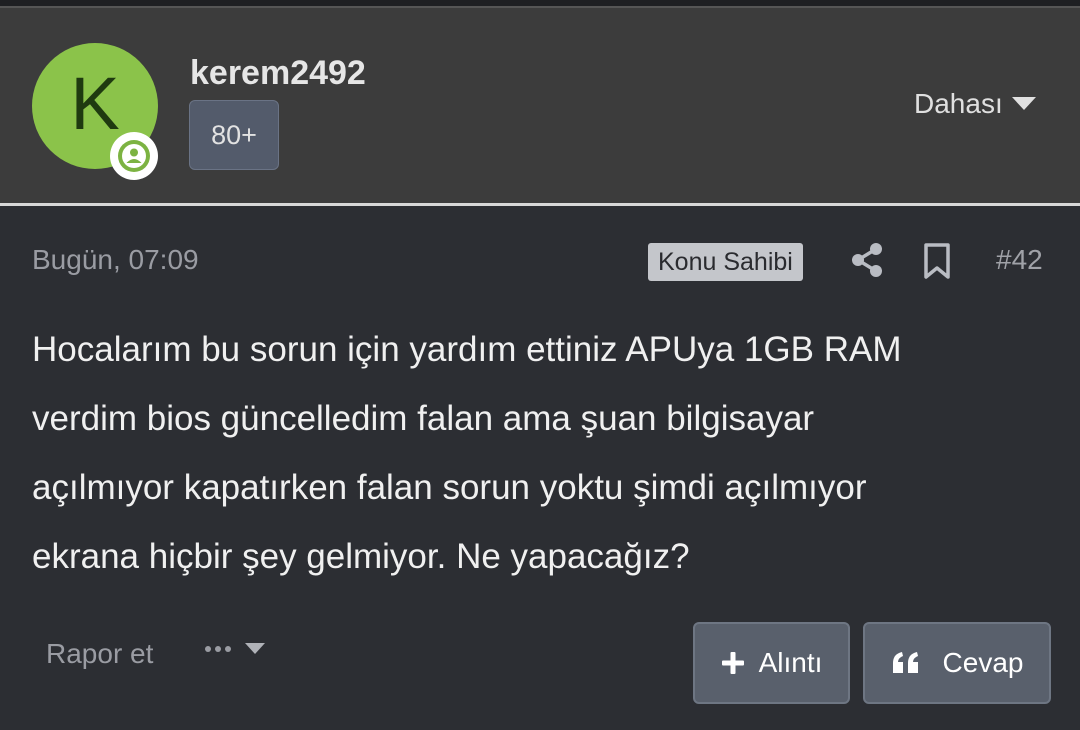 This screenshot has height=730, width=1080. What do you see at coordinates (958, 103) in the screenshot?
I see `more-menu-label: Dahası` at bounding box center [958, 103].